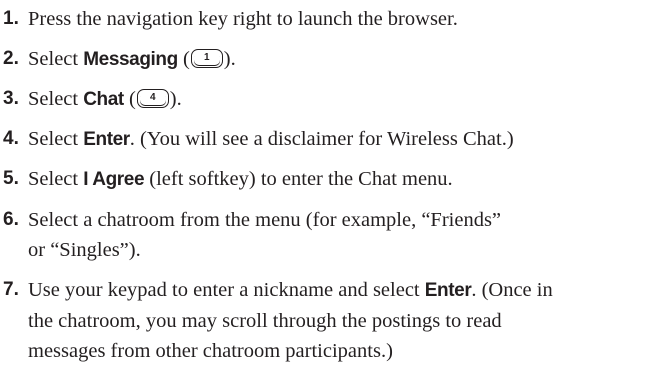 This screenshot has height=374, width=671. Describe the element at coordinates (512, 290) in the screenshot. I see `text-post: . (Once in` at that location.